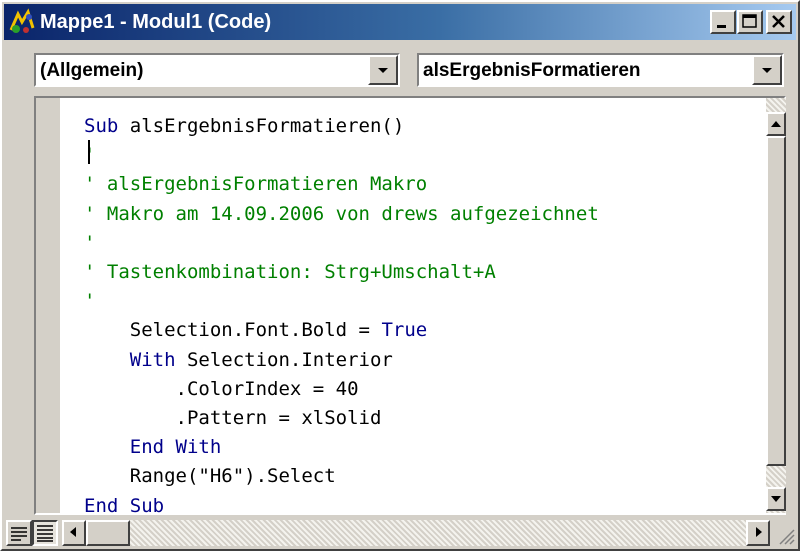  What do you see at coordinates (217, 70) in the screenshot?
I see `object-dropdown: (Allgemein)` at bounding box center [217, 70].